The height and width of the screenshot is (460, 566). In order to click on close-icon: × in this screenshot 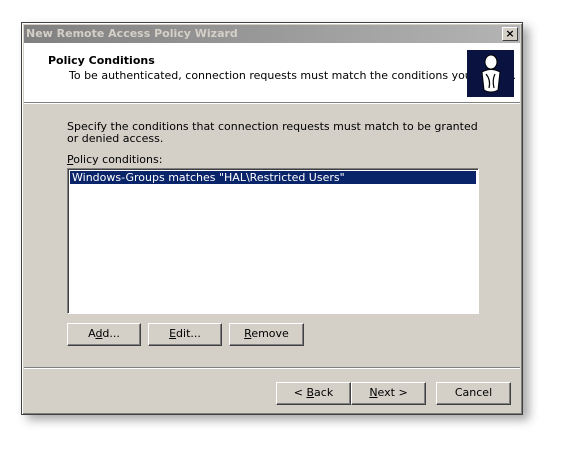, I will do `click(510, 33)`.